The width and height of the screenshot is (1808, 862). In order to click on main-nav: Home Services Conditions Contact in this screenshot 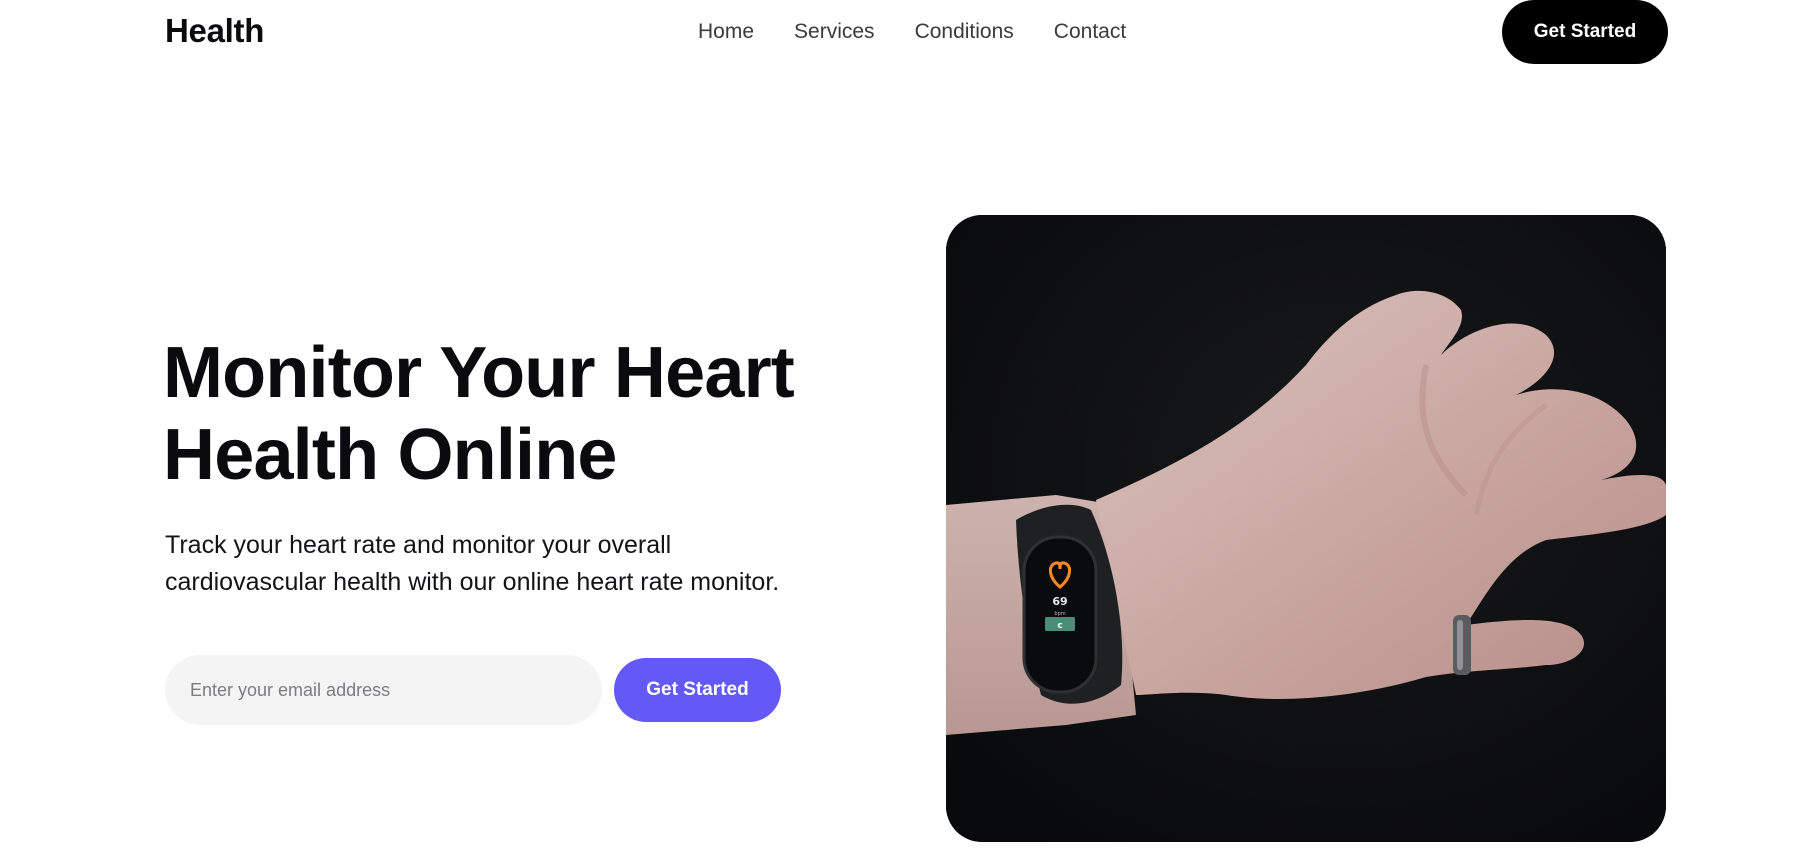, I will do `click(932, 32)`.